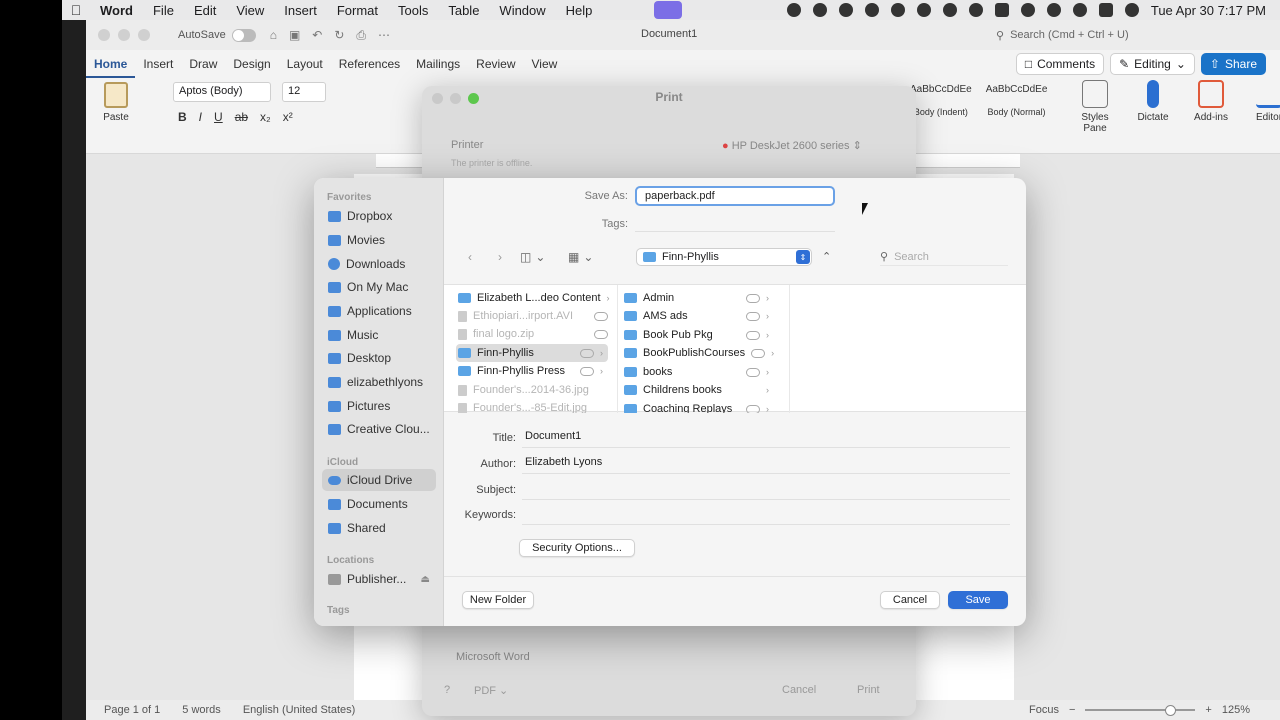 The width and height of the screenshot is (1280, 720). What do you see at coordinates (243, 35) in the screenshot?
I see `autosave-toggle` at bounding box center [243, 35].